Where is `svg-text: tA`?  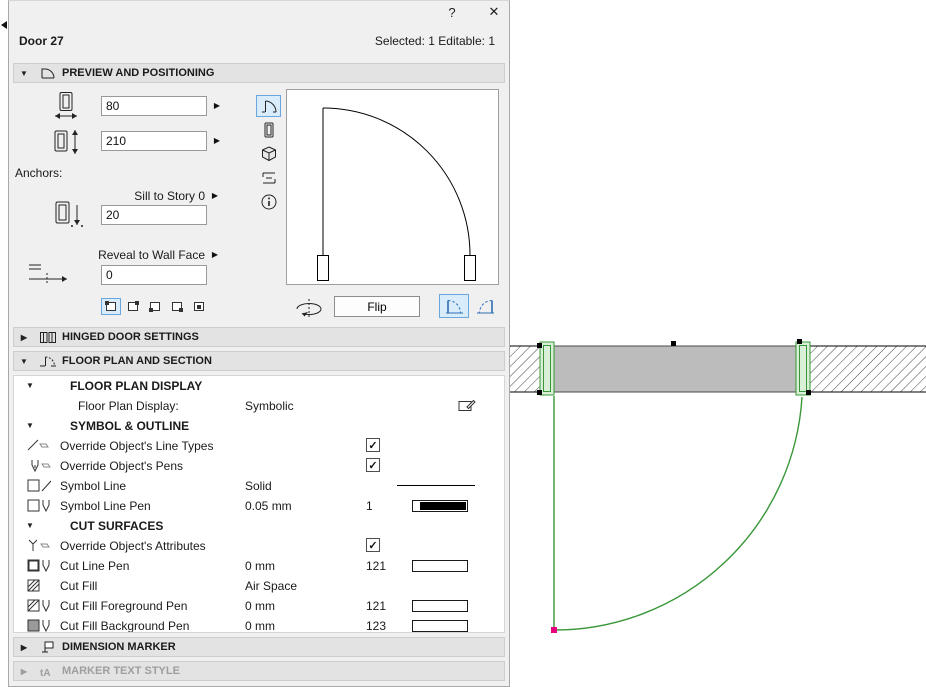
svg-text: tA is located at coordinates (45, 673).